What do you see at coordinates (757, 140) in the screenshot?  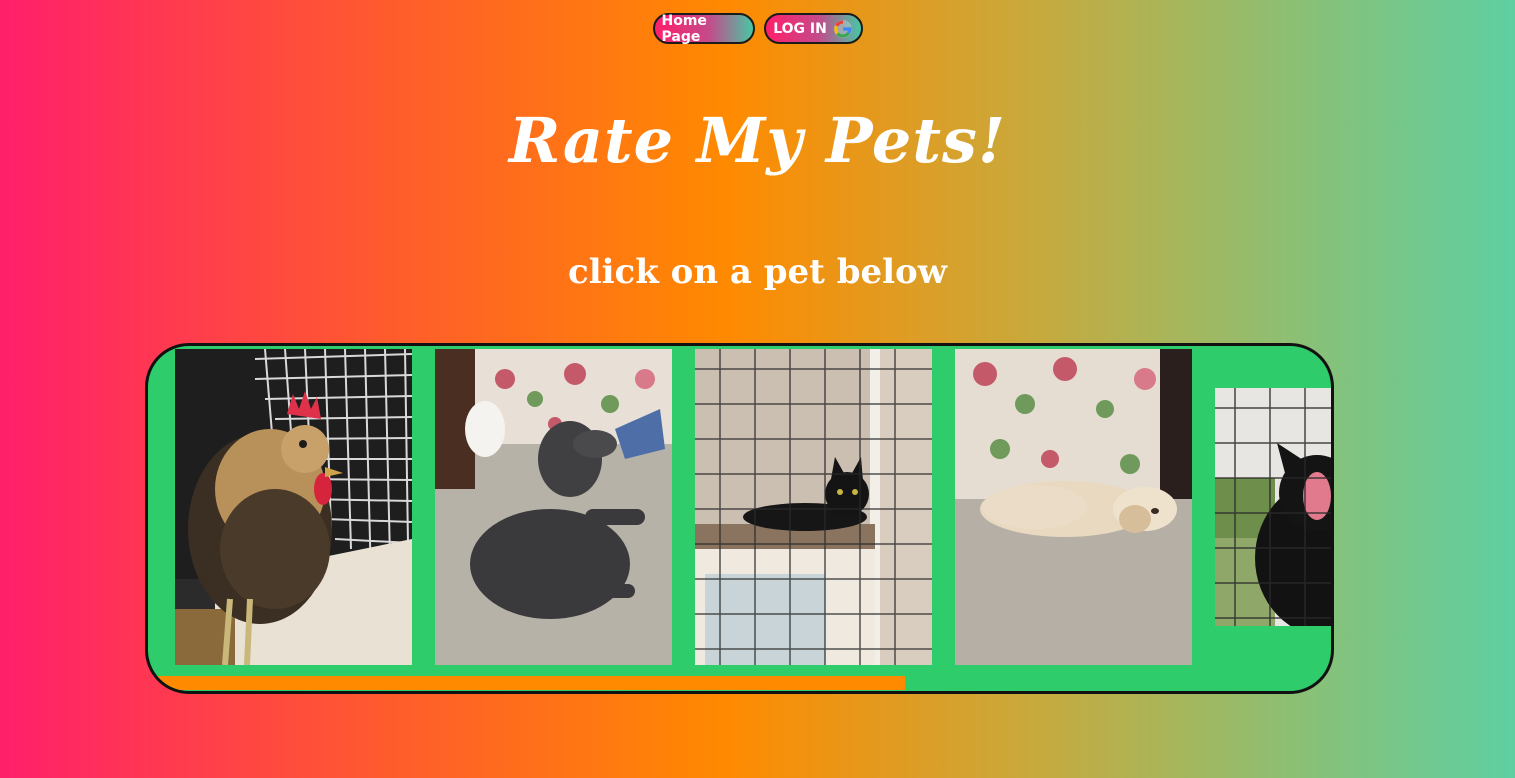 I see `page-title: Rate My Pets!` at bounding box center [757, 140].